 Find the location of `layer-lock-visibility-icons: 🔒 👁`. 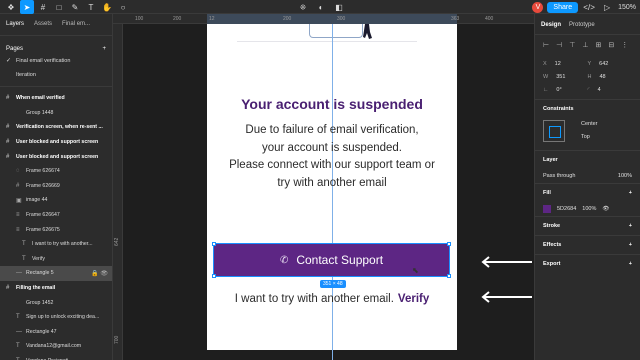

layer-lock-visibility-icons: 🔒 👁 is located at coordinates (99, 273).